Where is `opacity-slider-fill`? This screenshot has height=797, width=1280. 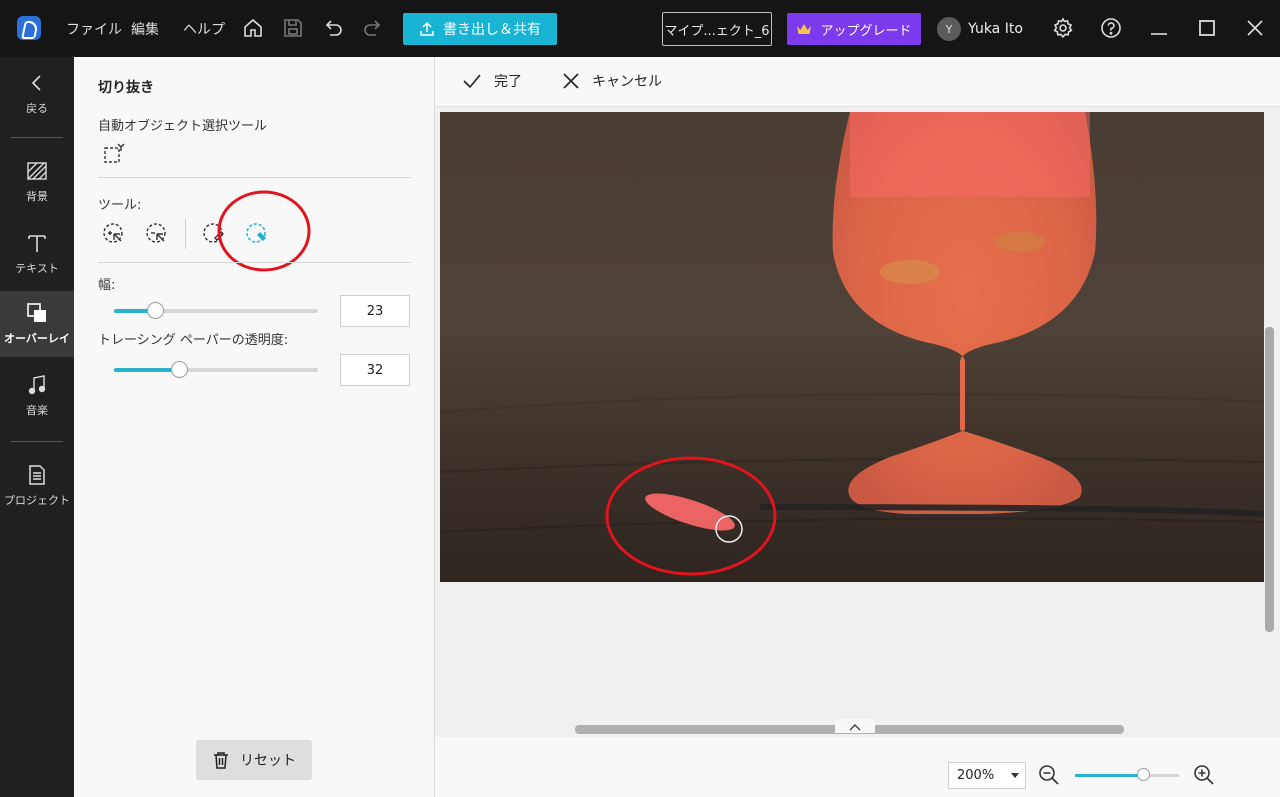 opacity-slider-fill is located at coordinates (147, 370).